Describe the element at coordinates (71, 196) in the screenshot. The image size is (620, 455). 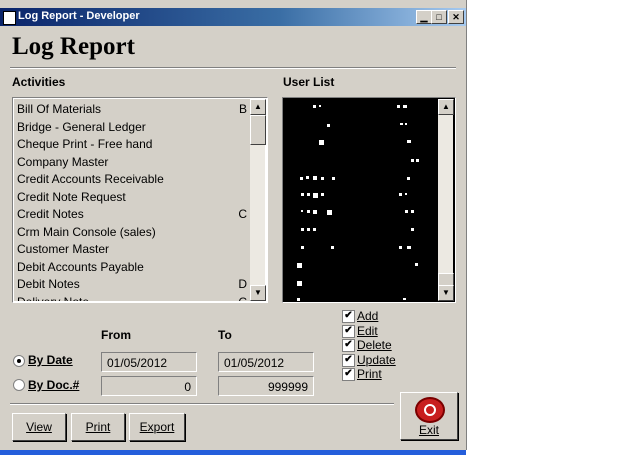
I see `list-item-label: Credit Note Request` at that location.